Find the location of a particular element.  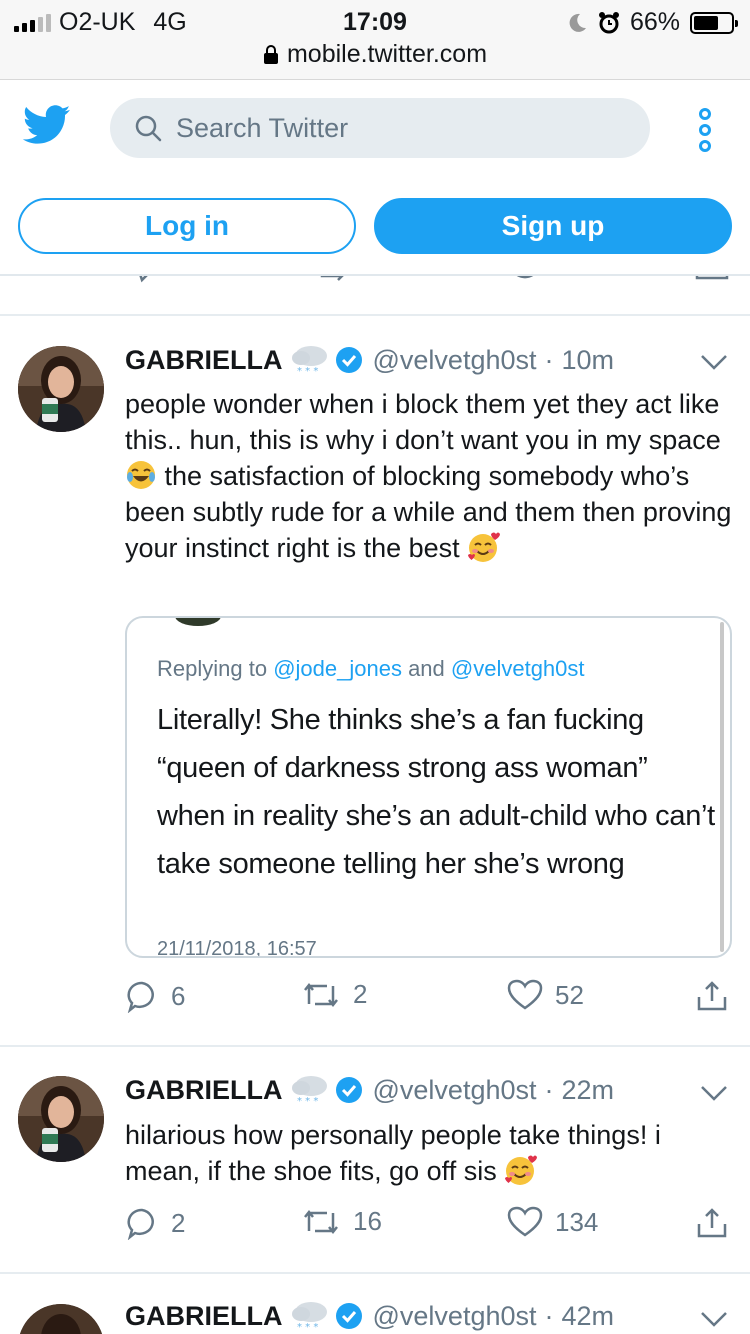

like-action: 134 is located at coordinates (552, 1222).